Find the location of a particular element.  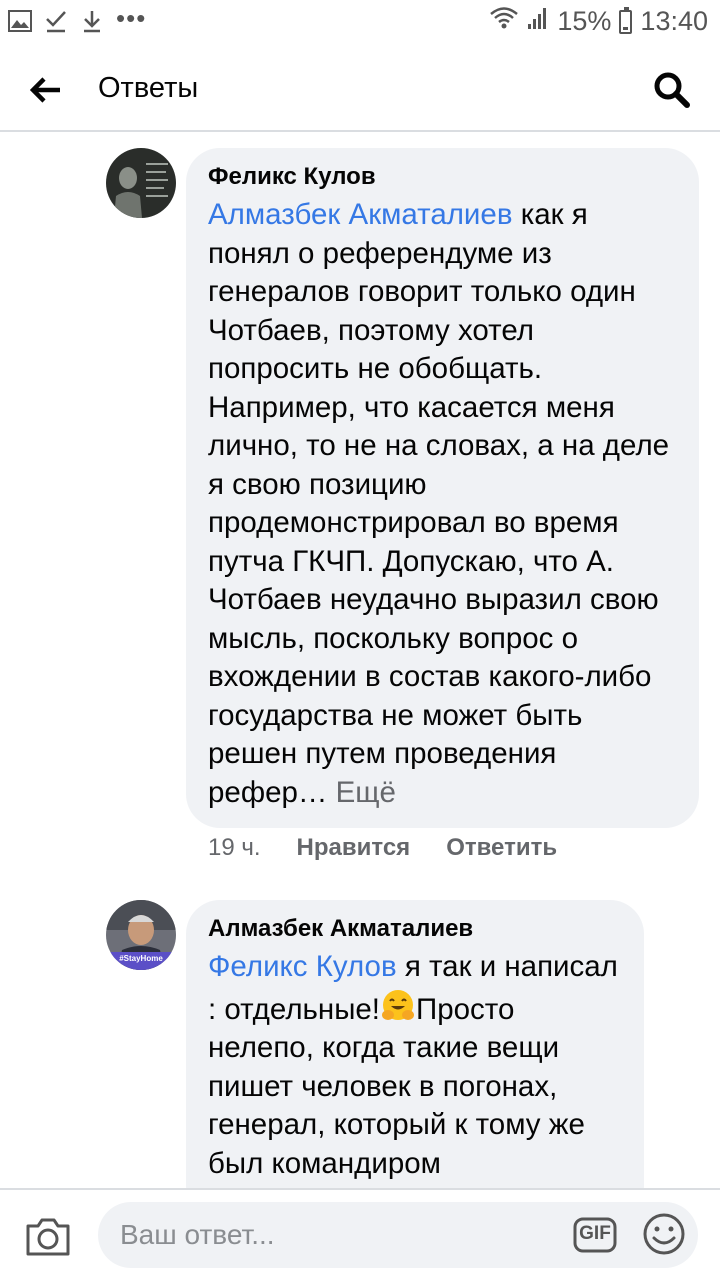

arrow-left-icon is located at coordinates (45, 90).